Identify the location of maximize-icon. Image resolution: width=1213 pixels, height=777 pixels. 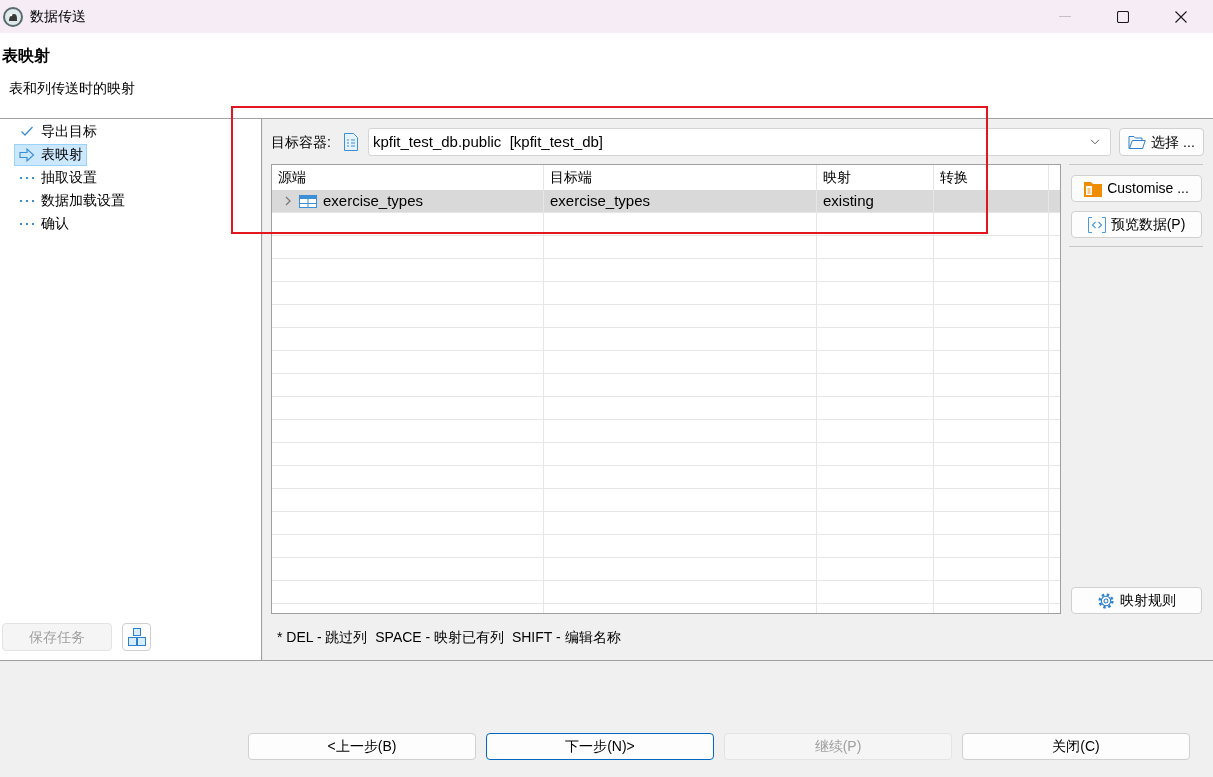
(1123, 16).